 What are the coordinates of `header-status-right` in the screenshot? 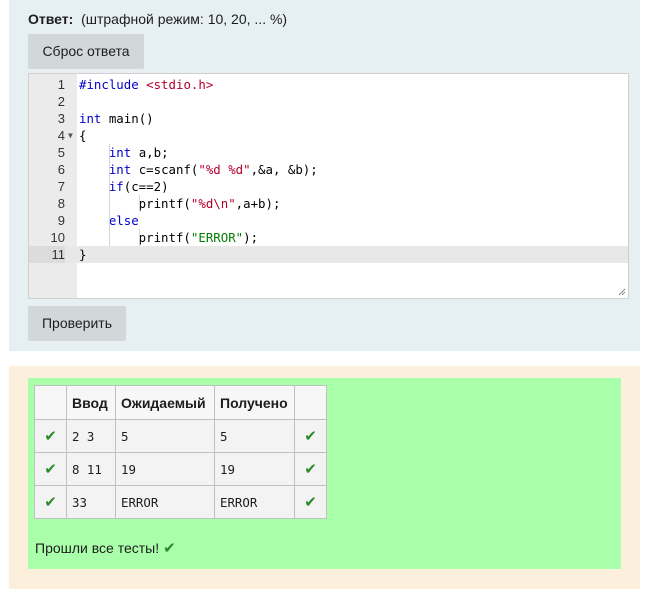 It's located at (310, 402).